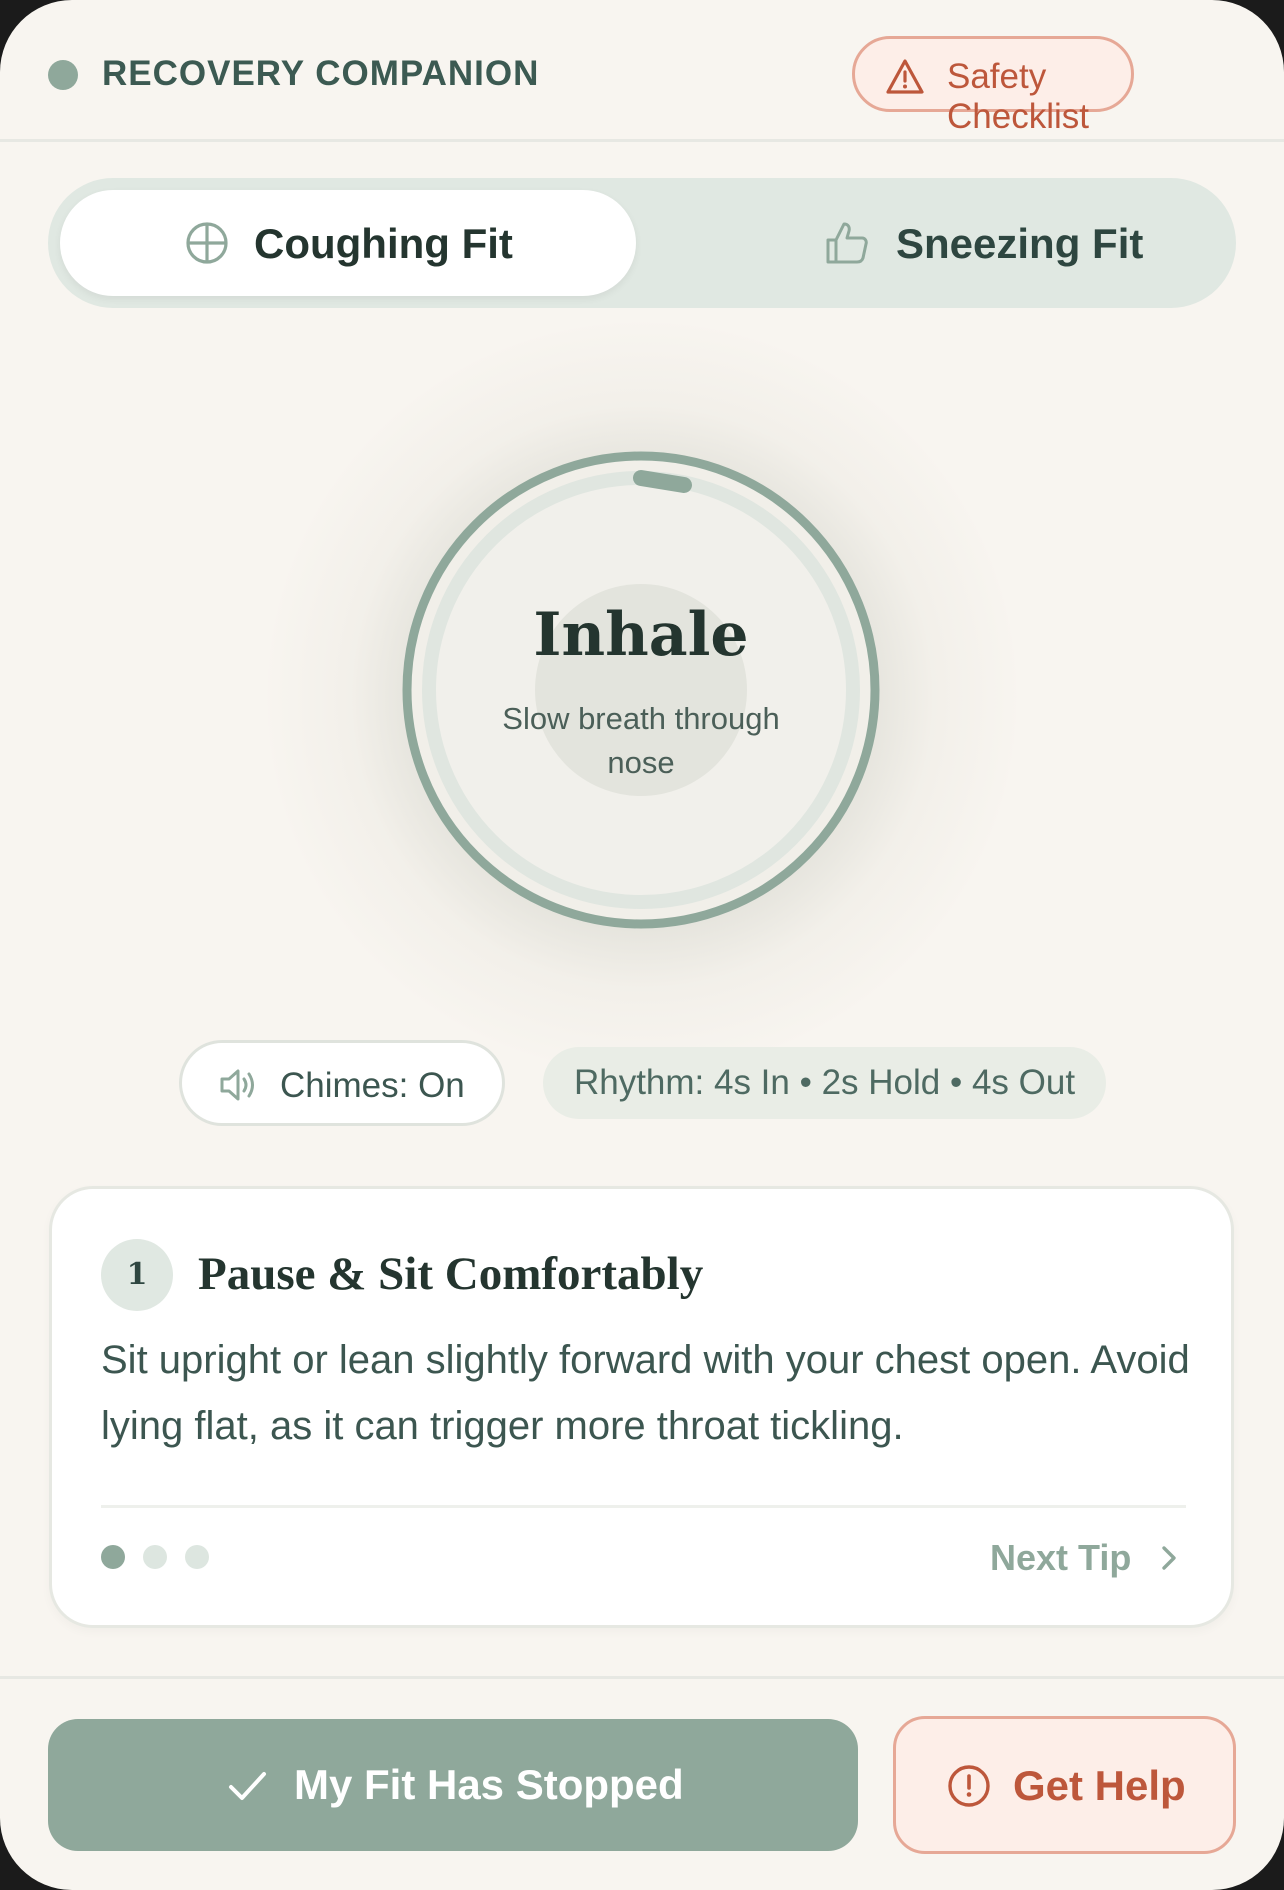 Image resolution: width=1284 pixels, height=1890 pixels. I want to click on get-help-button: Get Help, so click(1064, 1785).